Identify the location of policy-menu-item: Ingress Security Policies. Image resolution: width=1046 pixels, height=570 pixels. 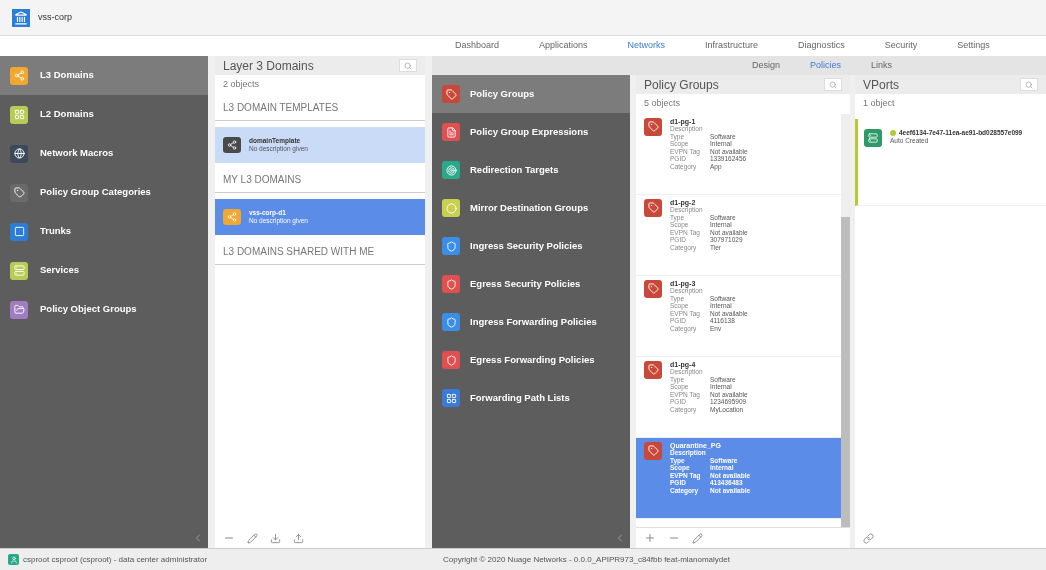
(531, 246).